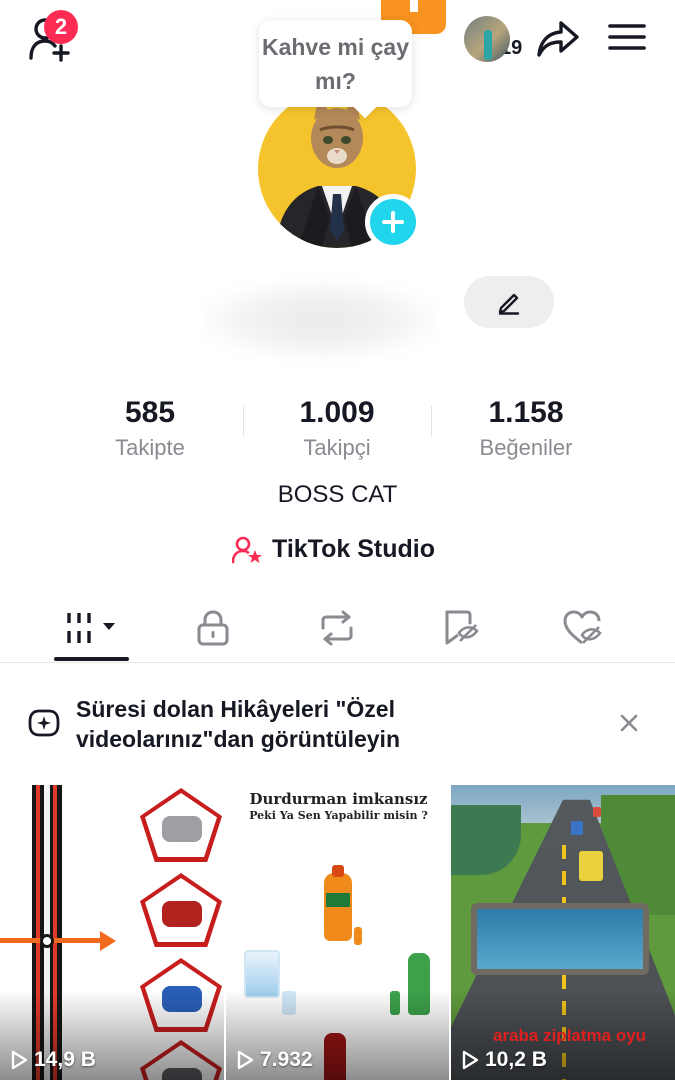  I want to click on stat-label: Takipte, so click(150, 447).